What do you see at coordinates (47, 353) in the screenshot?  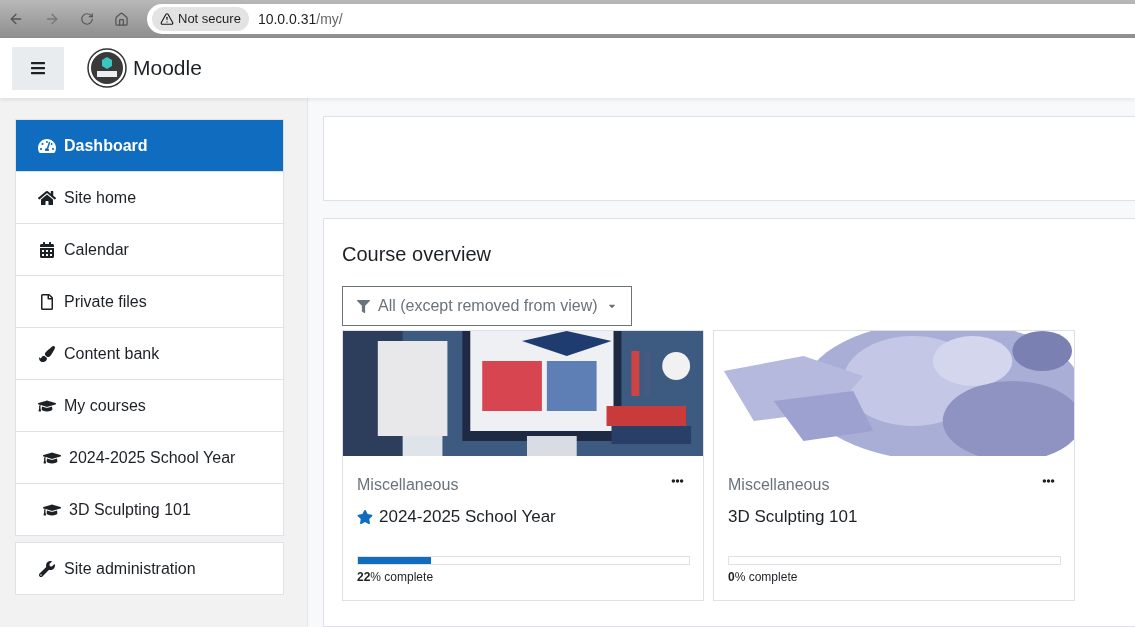 I see `paintbrush-icon` at bounding box center [47, 353].